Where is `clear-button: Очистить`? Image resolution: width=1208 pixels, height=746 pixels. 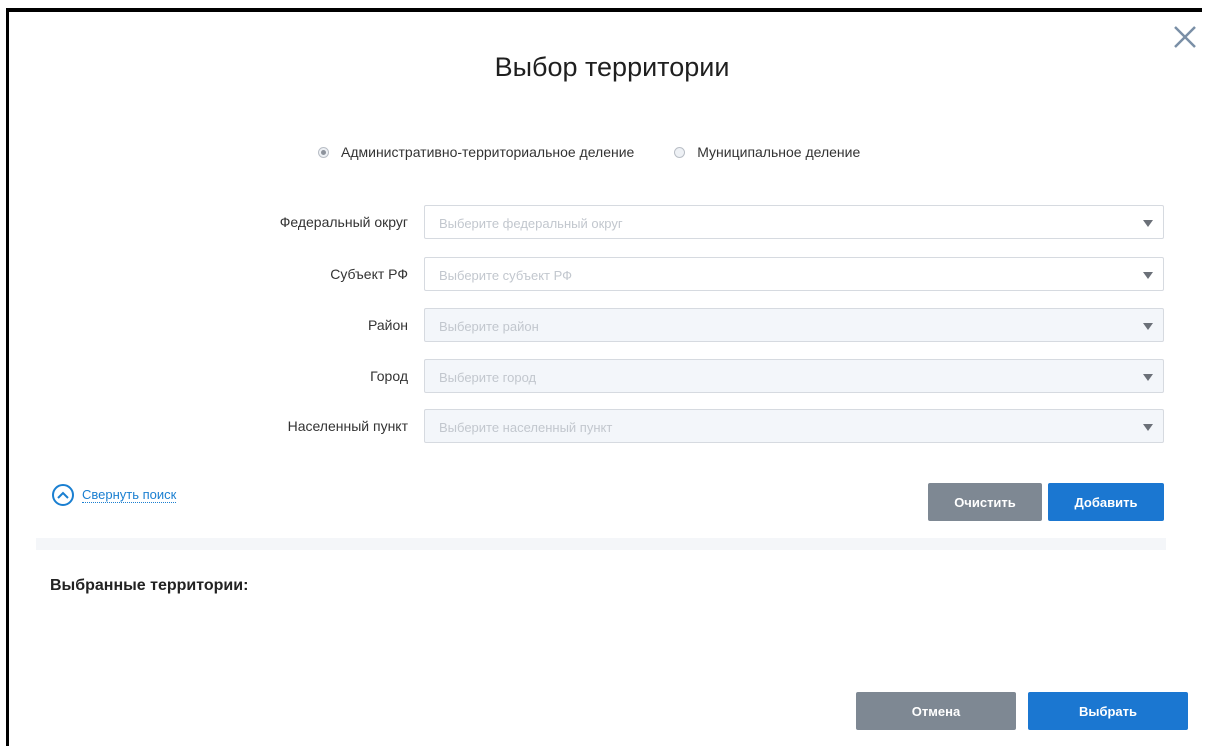 clear-button: Очистить is located at coordinates (985, 502).